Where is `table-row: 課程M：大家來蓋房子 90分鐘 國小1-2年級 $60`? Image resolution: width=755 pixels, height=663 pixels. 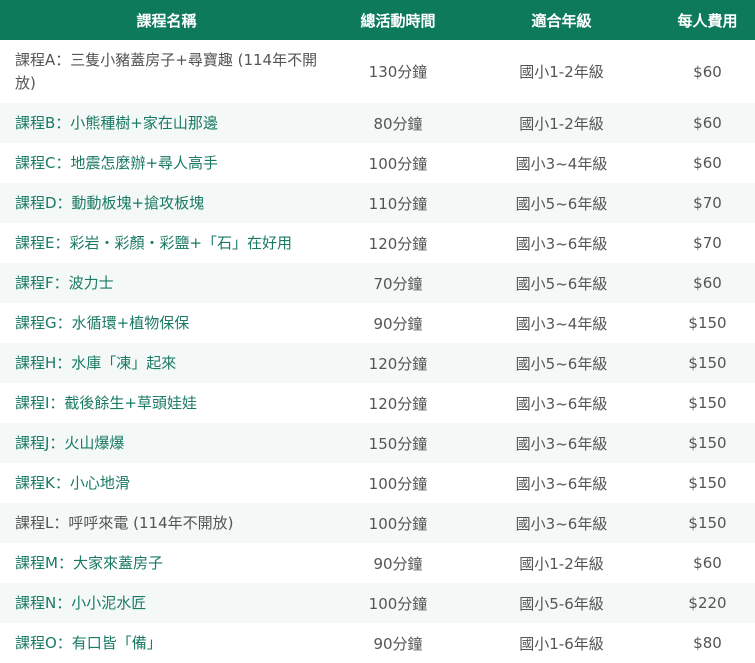 table-row: 課程M：大家來蓋房子 90分鐘 國小1-2年級 $60 is located at coordinates (377, 563).